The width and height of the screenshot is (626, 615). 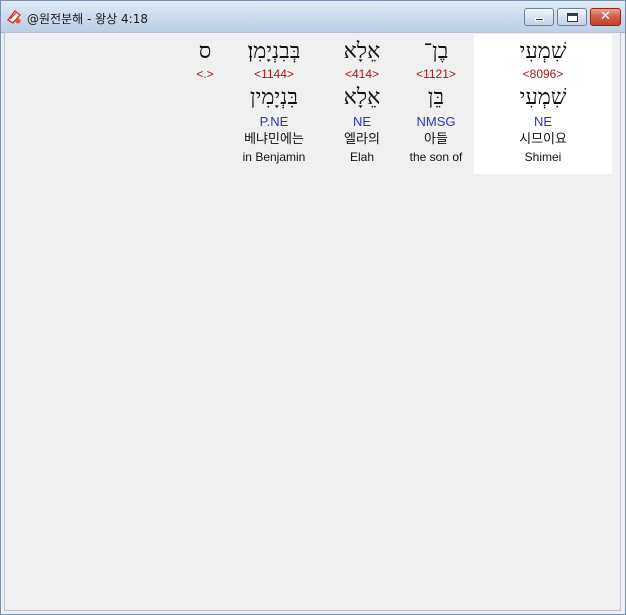 I want to click on strong-number: <1121>, so click(x=436, y=74).